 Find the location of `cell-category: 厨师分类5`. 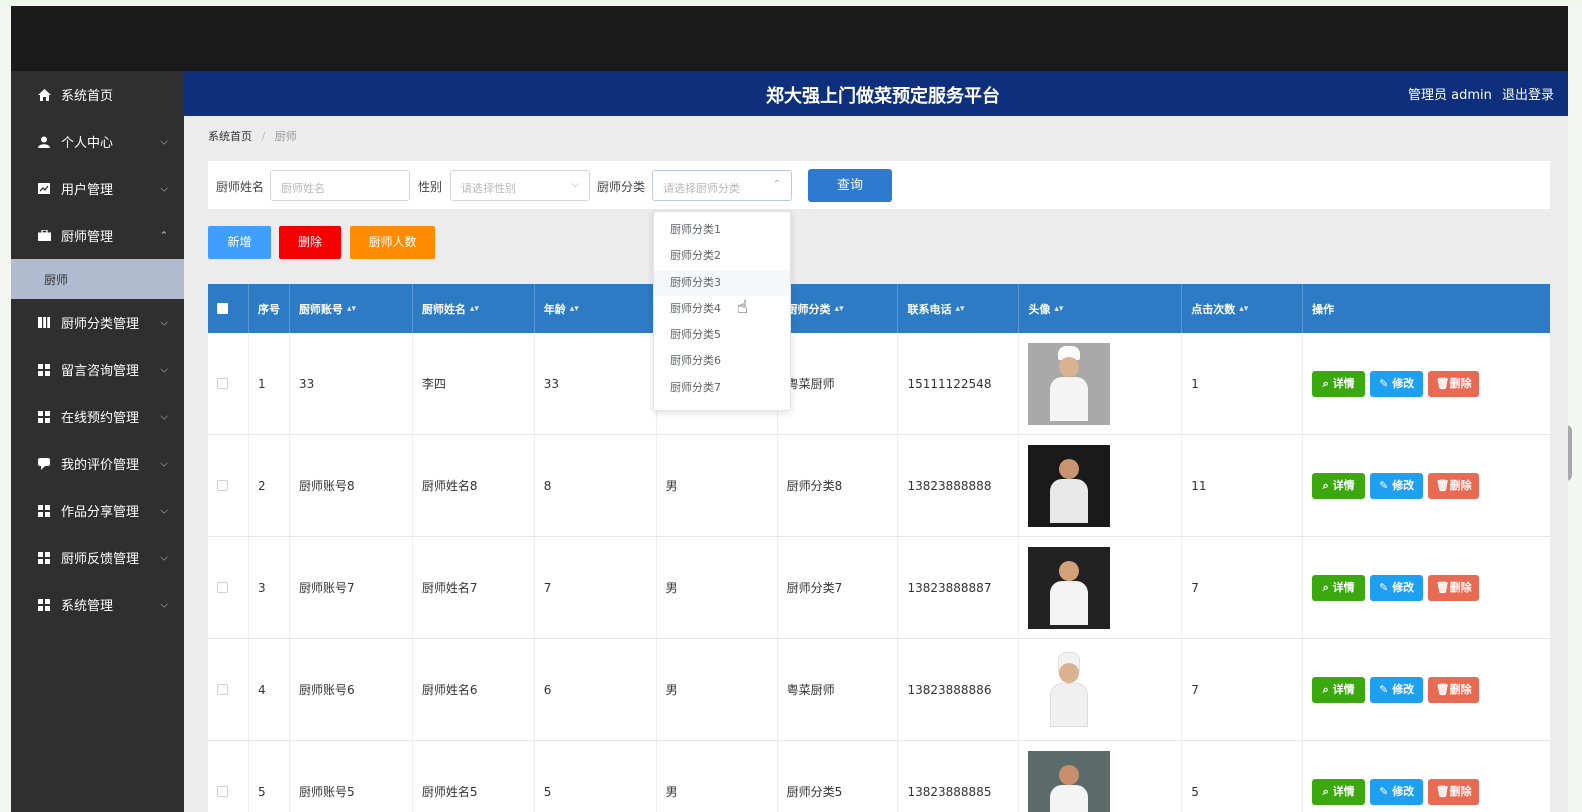

cell-category: 厨师分类5 is located at coordinates (838, 776).